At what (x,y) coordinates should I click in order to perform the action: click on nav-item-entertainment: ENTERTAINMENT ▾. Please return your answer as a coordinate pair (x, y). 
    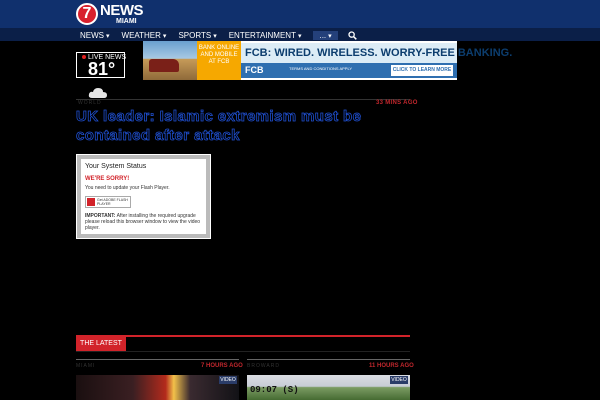
    Looking at the image, I should click on (265, 35).